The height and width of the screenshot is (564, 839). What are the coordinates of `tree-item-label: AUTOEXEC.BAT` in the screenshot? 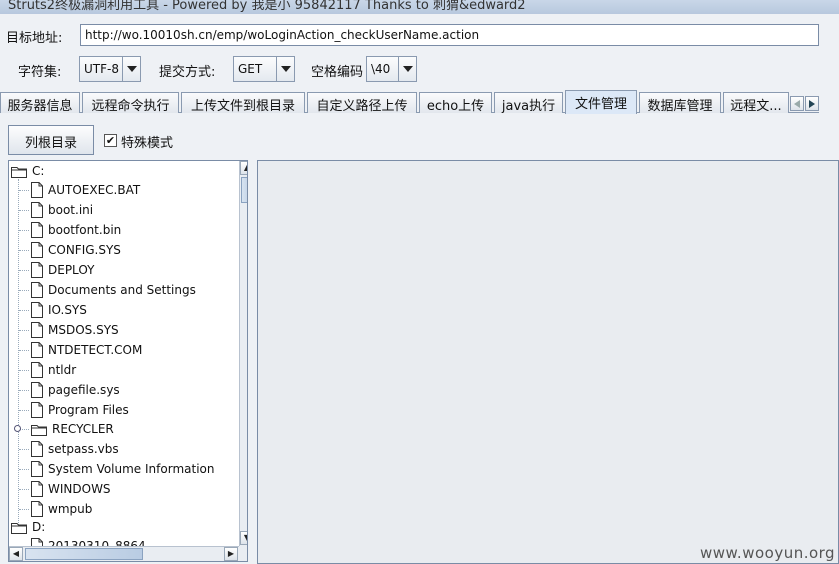 It's located at (94, 190).